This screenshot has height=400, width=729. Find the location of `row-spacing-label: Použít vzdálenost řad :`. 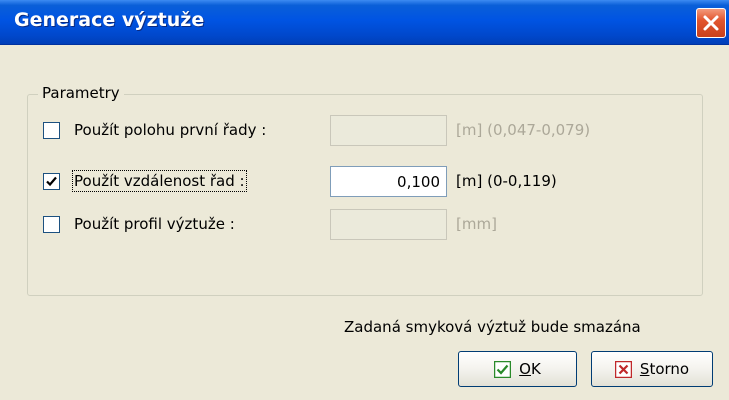

row-spacing-label: Použít vzdálenost řad : is located at coordinates (159, 181).